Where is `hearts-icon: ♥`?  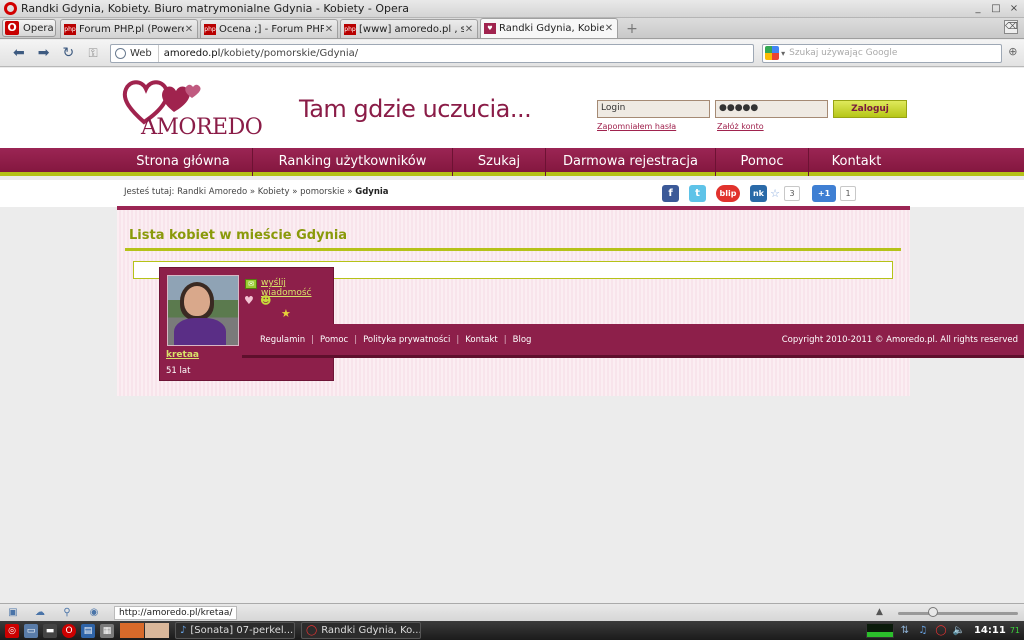
hearts-icon: ♥ is located at coordinates (249, 301).